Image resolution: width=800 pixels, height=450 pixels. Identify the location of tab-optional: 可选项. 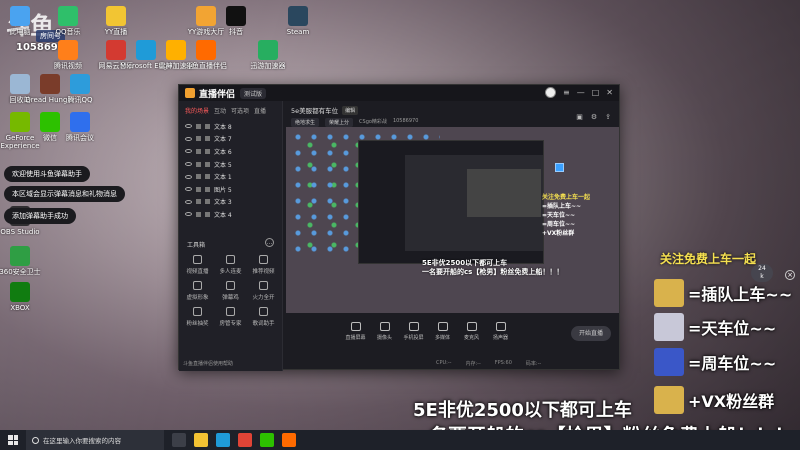
(240, 110).